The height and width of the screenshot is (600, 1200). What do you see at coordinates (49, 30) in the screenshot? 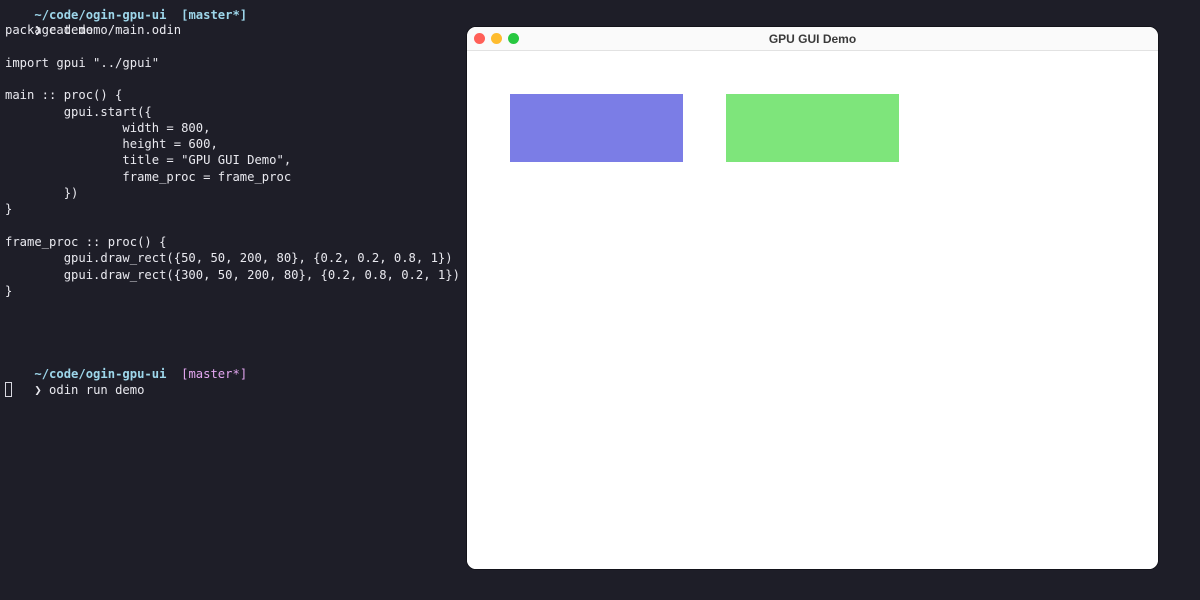
I see `code-line: package demo` at bounding box center [49, 30].